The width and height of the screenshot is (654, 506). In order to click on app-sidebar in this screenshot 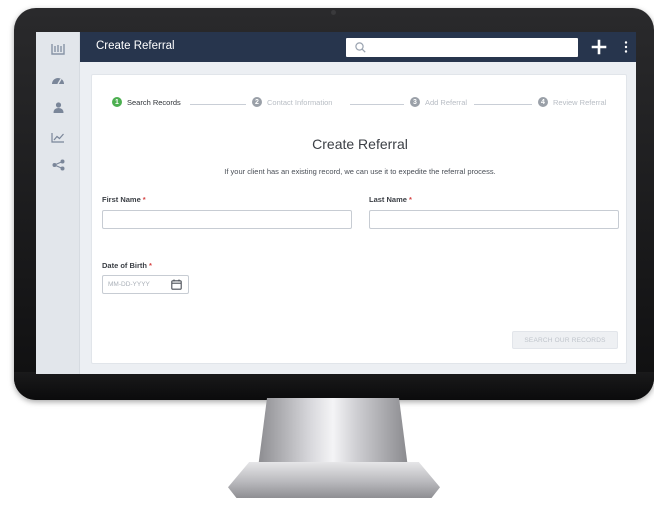, I will do `click(58, 203)`.